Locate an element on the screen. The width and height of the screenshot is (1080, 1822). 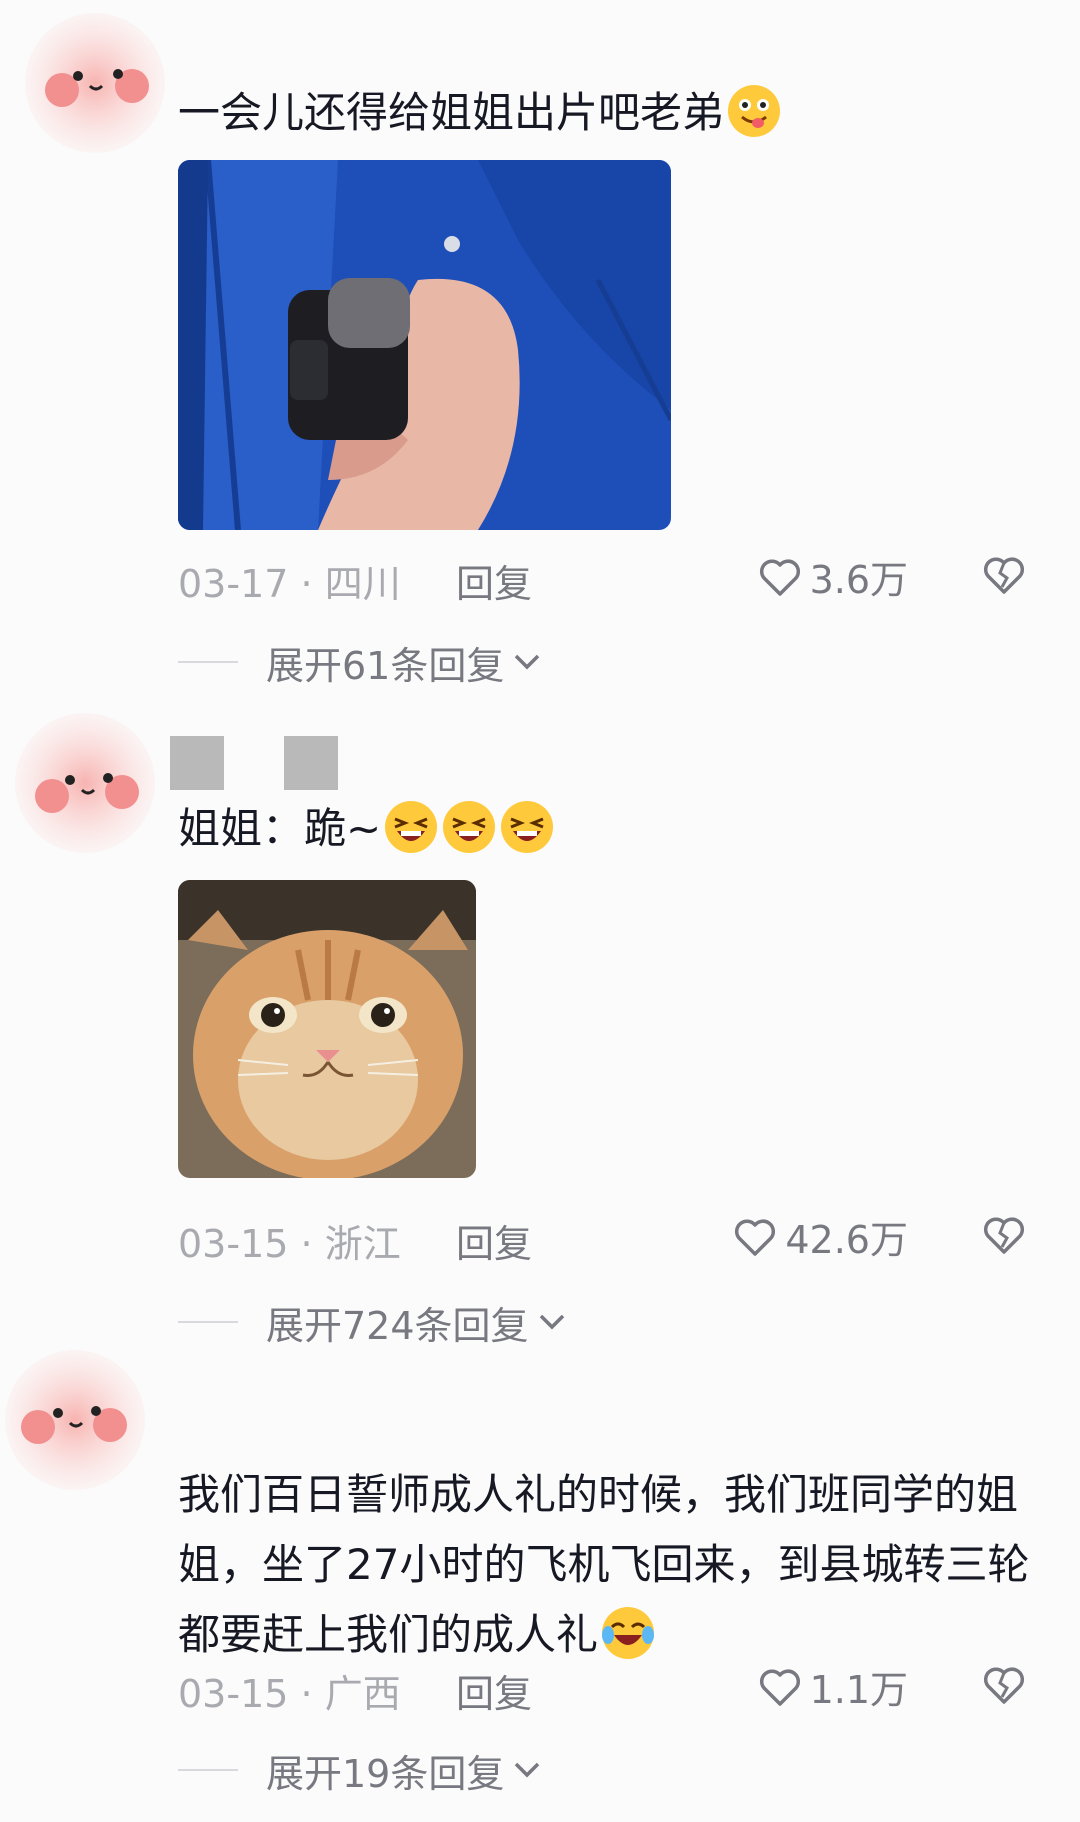
comment-date-location: 03-15 · 浙江 is located at coordinates (289, 1240).